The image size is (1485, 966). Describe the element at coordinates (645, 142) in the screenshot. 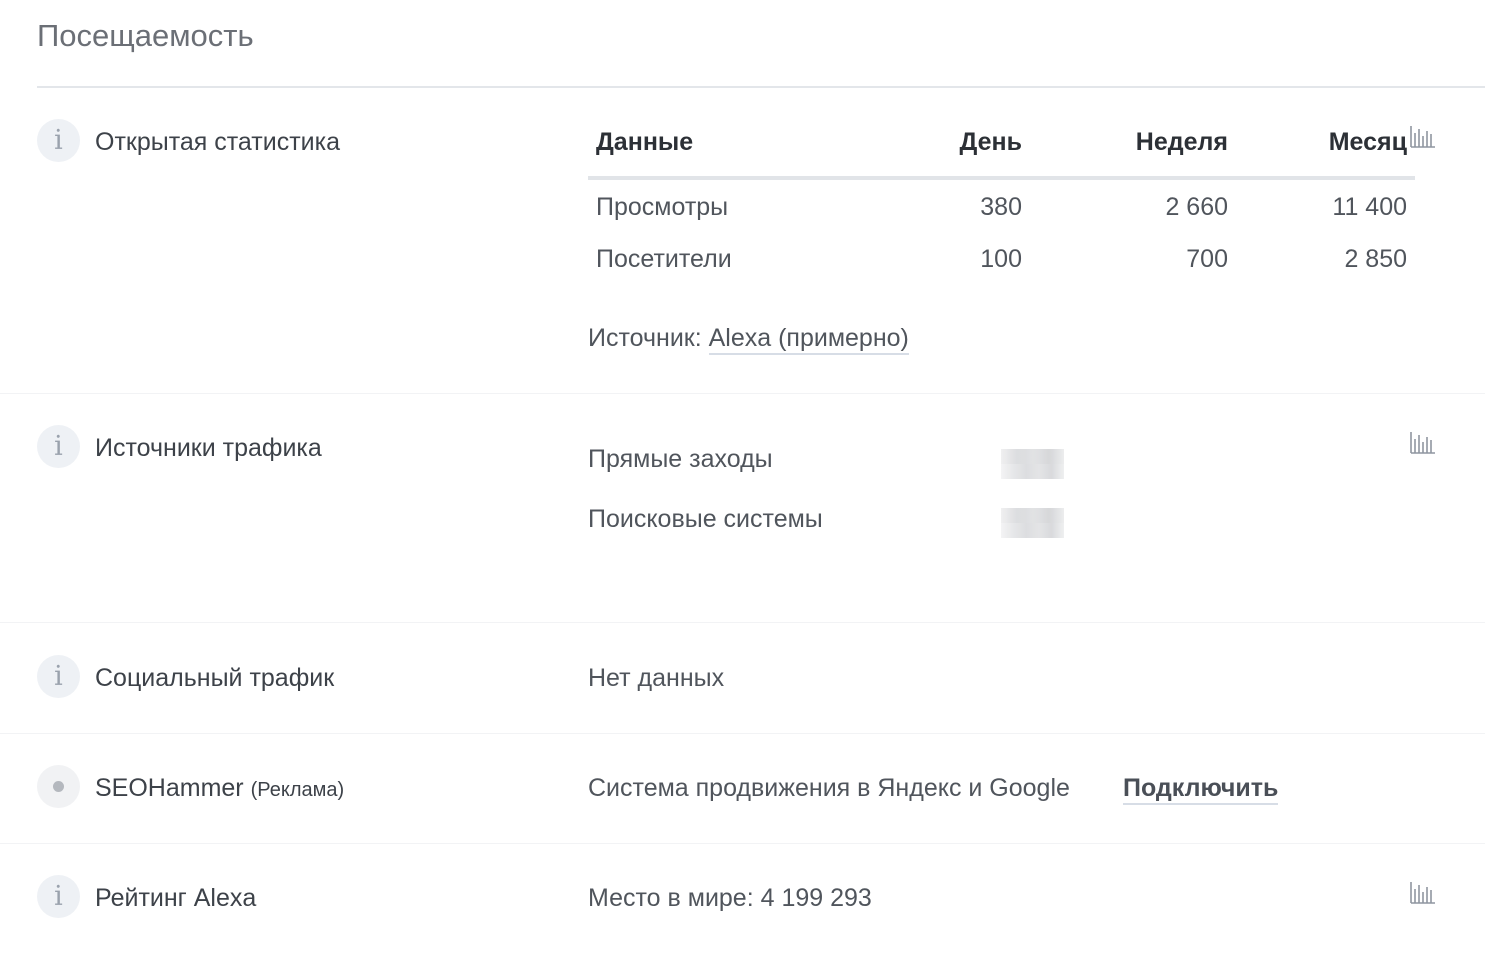

I see `table-header-data: Данные` at that location.